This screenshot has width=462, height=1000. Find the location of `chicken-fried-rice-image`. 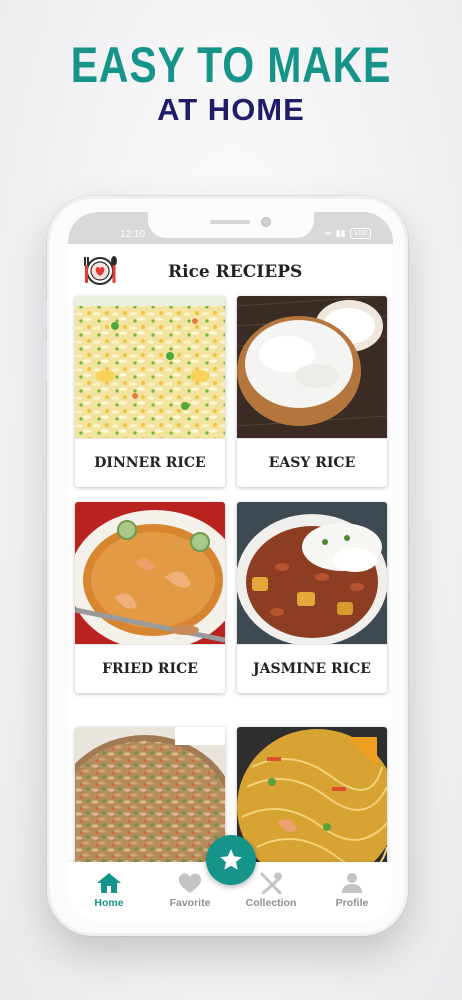

chicken-fried-rice-image is located at coordinates (150, 798).